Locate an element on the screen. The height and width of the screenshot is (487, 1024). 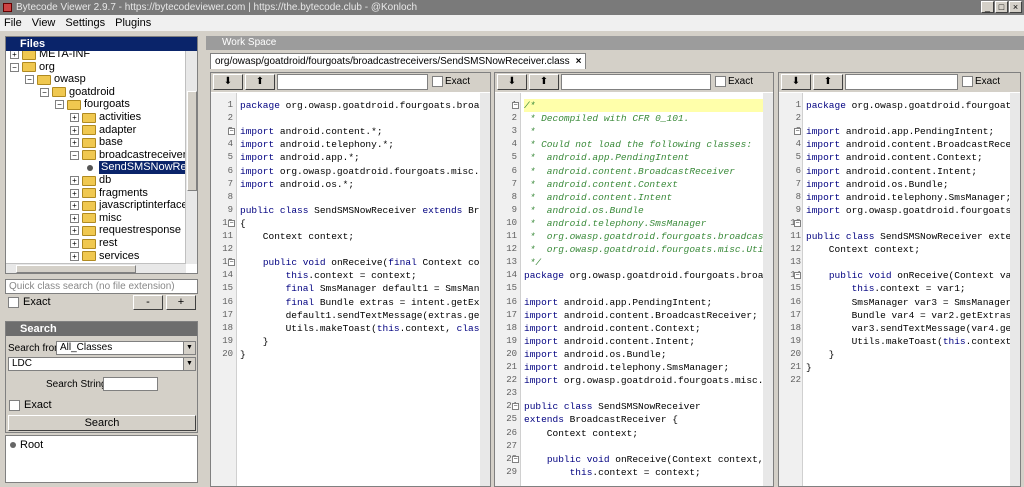
maximize-button: □ is located at coordinates (1001, 7).